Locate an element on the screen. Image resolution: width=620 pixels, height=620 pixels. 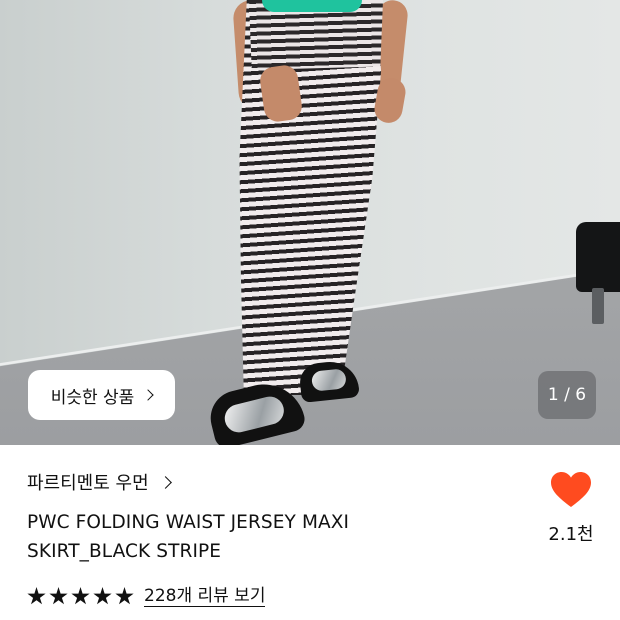
similar-products-label: 비슷한 상품 is located at coordinates (92, 397).